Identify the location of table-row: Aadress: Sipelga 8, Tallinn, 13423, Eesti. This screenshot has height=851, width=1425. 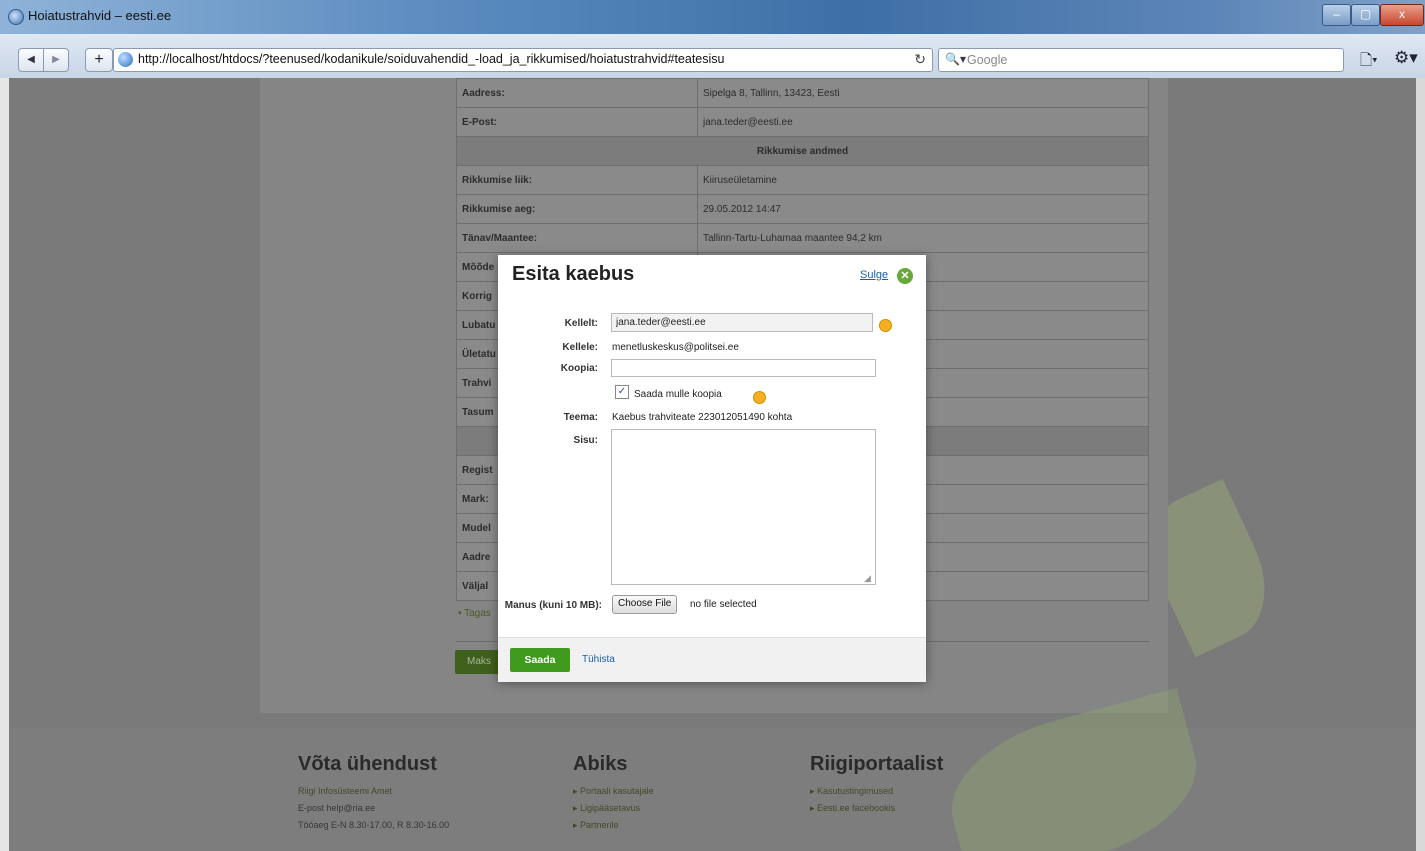
(802, 93).